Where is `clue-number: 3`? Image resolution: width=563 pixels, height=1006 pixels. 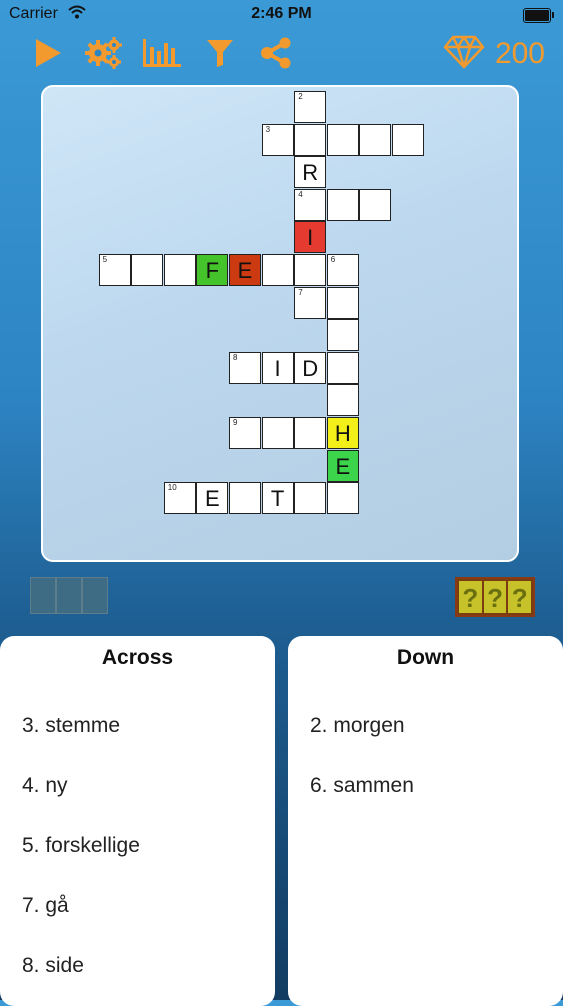
clue-number: 3 is located at coordinates (268, 129).